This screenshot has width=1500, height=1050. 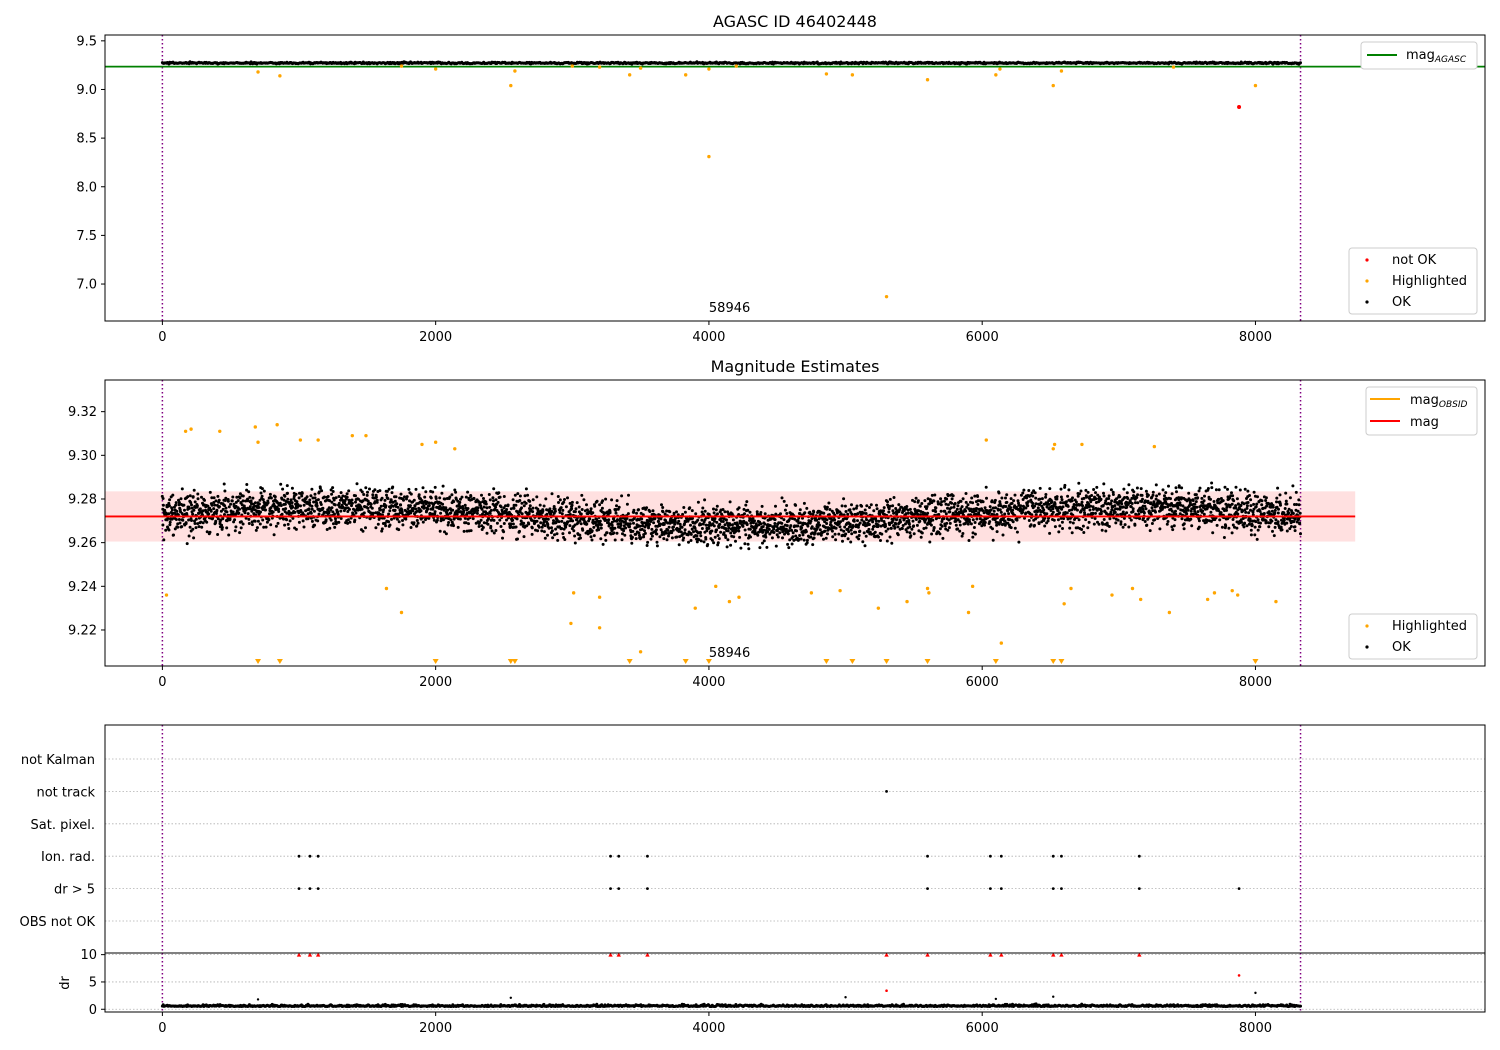 I want to click on legend-label-highlighted: Highlighted, so click(x=1429, y=281).